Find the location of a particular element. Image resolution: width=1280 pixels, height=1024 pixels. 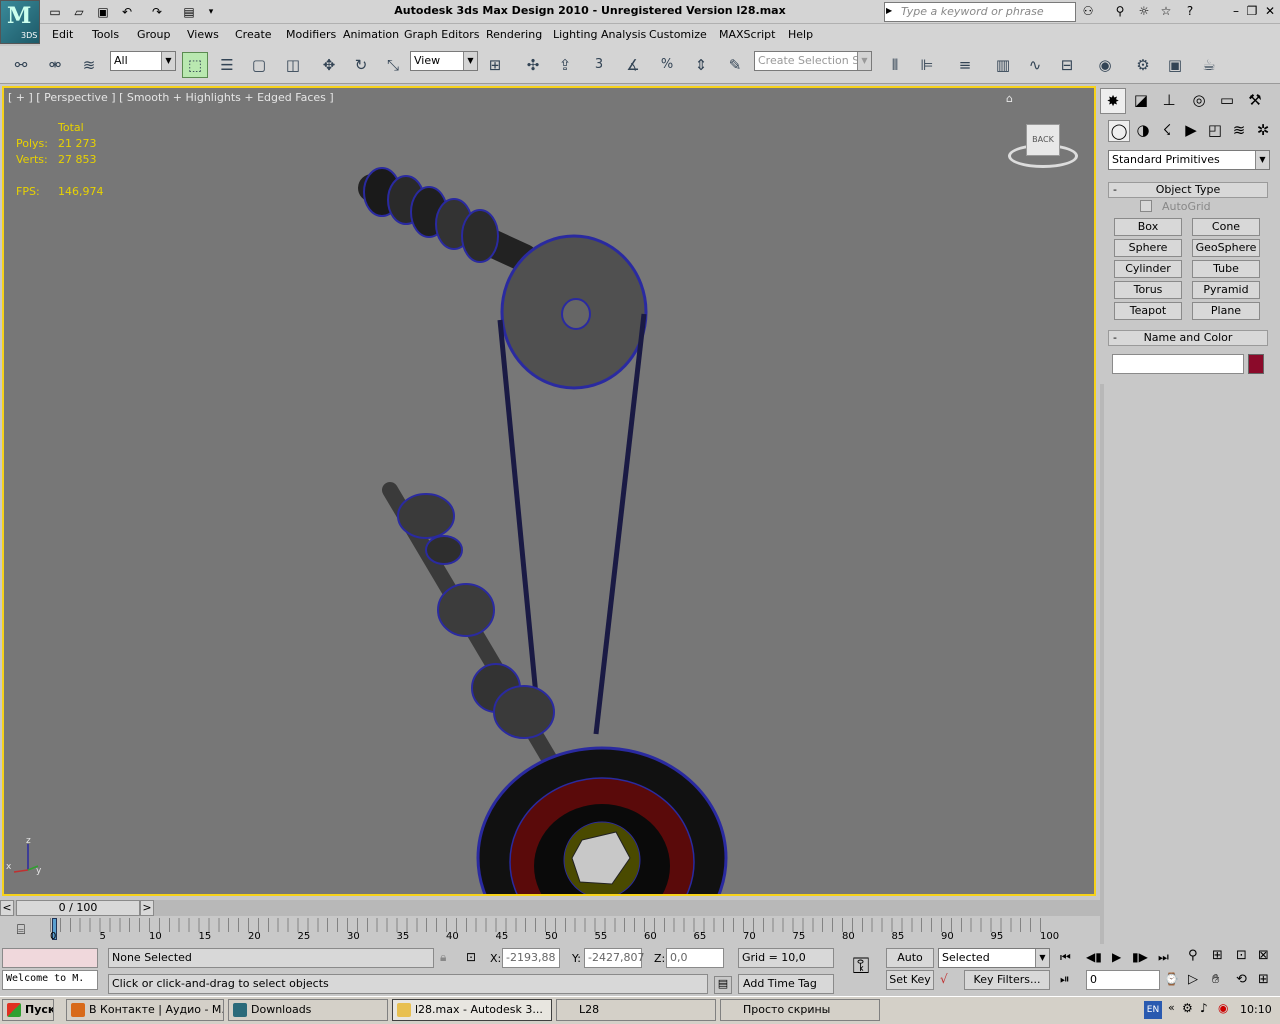

lock-selection-icon: 🔒︎ is located at coordinates (443, 957).